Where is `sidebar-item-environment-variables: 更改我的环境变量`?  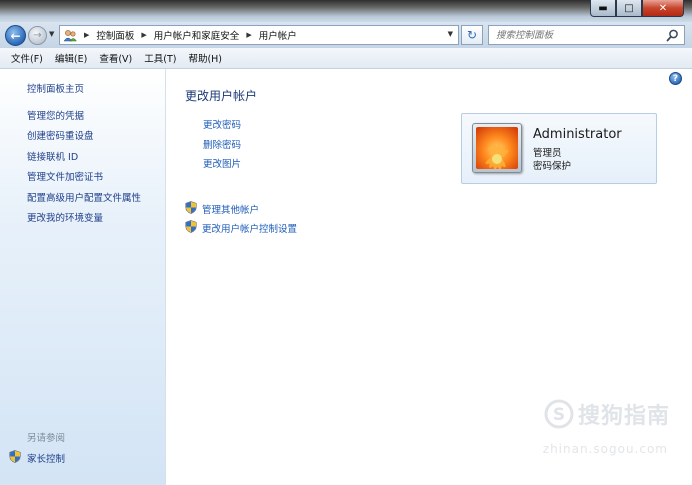 sidebar-item-environment-variables: 更改我的环境变量 is located at coordinates (84, 222).